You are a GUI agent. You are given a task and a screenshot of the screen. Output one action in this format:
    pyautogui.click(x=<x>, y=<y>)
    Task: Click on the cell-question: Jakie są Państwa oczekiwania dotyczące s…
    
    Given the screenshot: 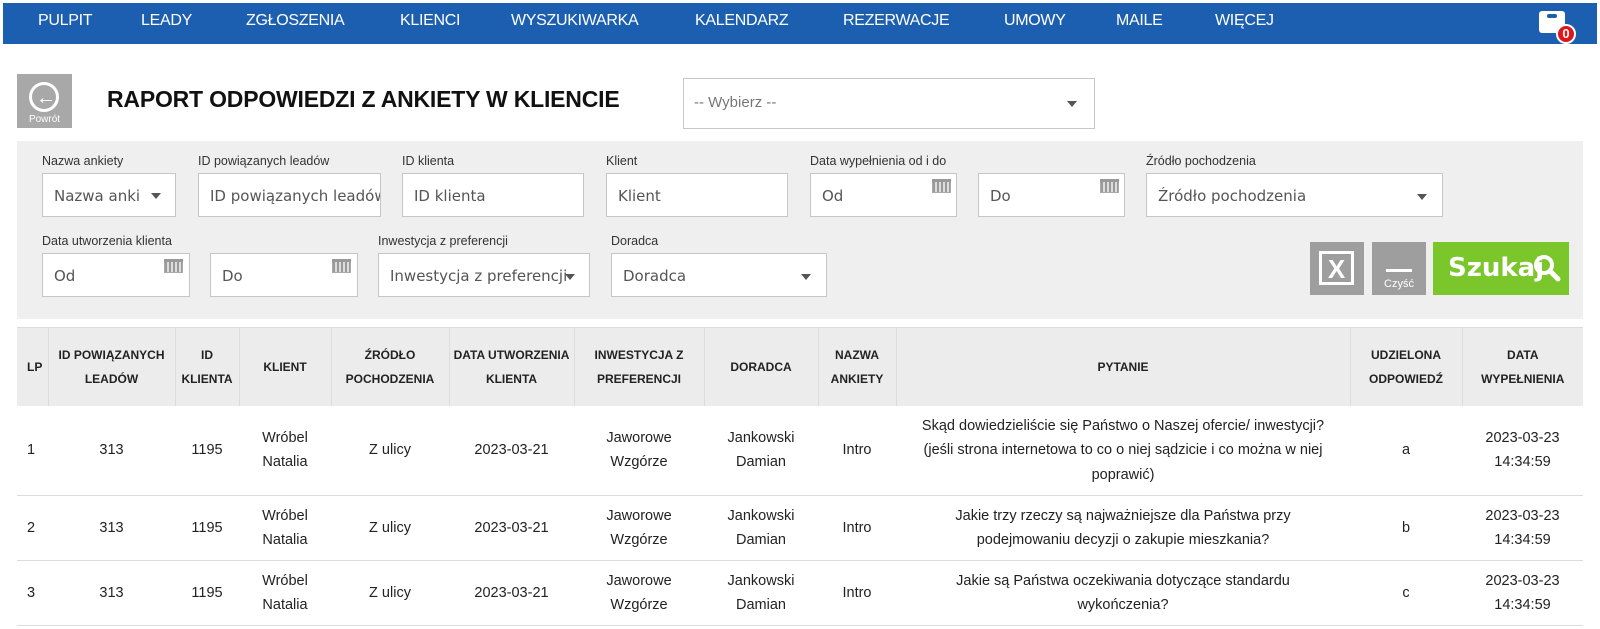 What is the action you would take?
    pyautogui.click(x=1123, y=593)
    